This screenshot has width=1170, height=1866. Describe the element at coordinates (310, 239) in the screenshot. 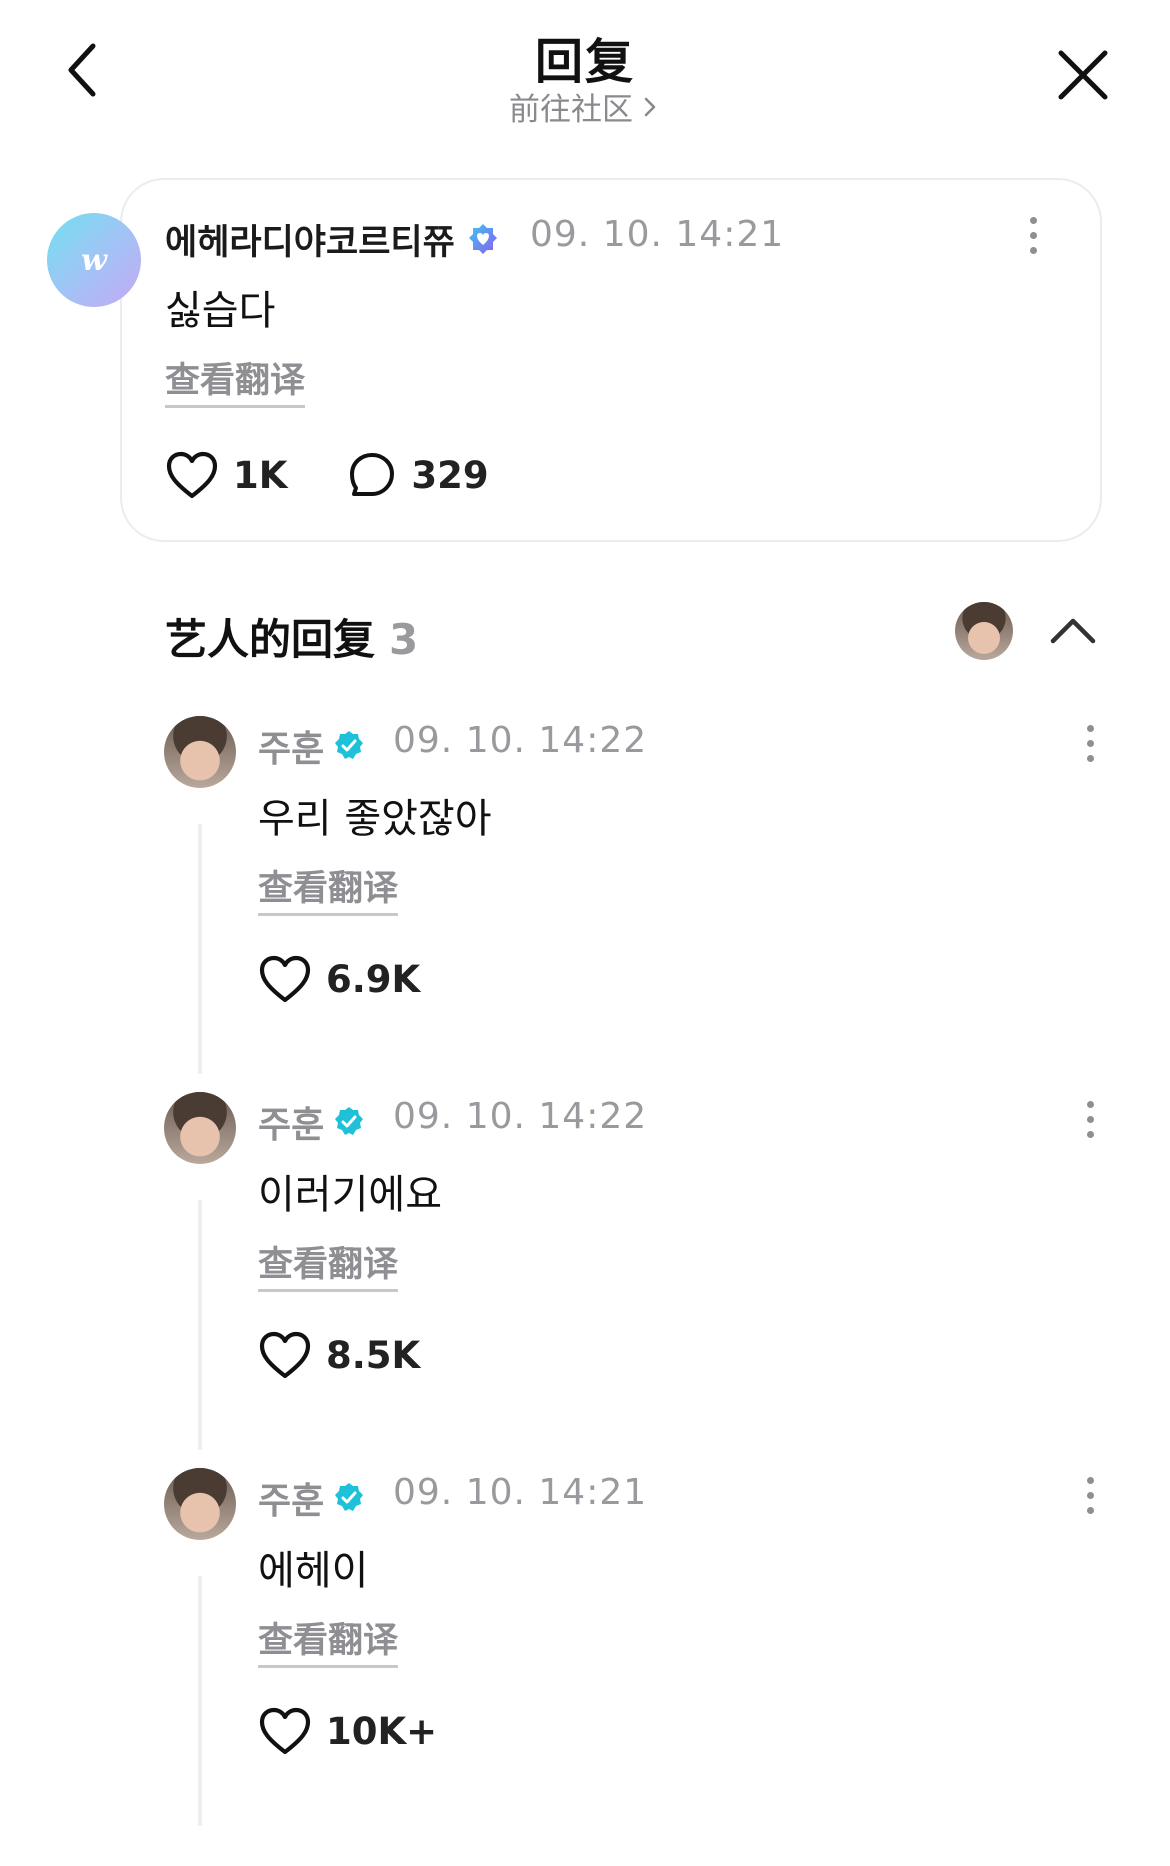

I see `comment-author: 에헤라디야코르티쮸` at that location.